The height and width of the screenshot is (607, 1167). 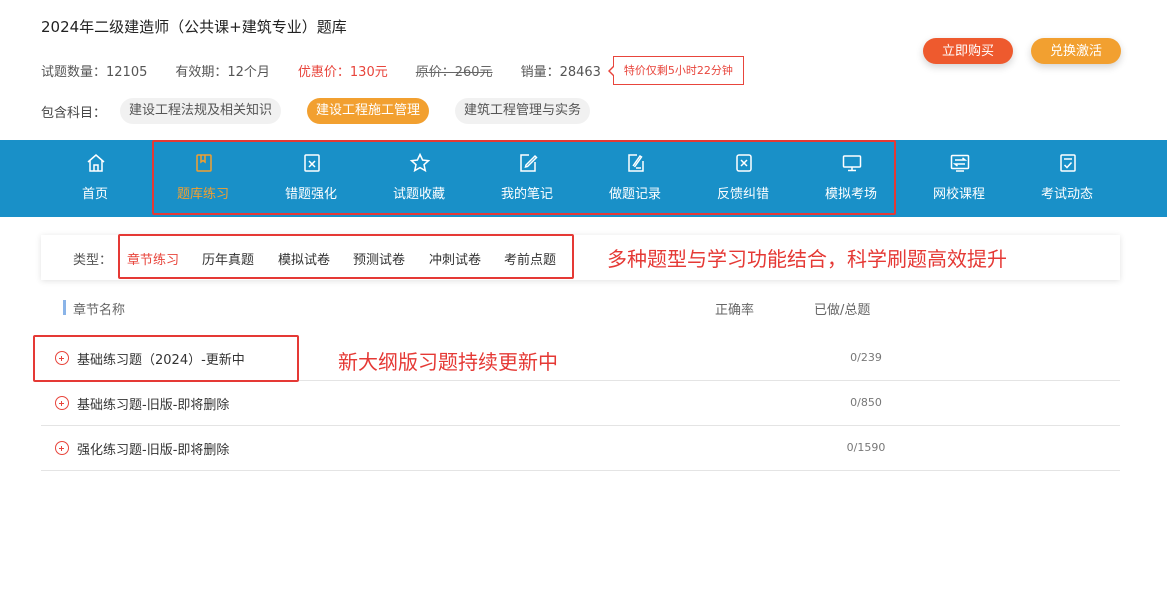 What do you see at coordinates (153, 403) in the screenshot?
I see `chapter-name: 基础练习题-旧版-即将删除` at bounding box center [153, 403].